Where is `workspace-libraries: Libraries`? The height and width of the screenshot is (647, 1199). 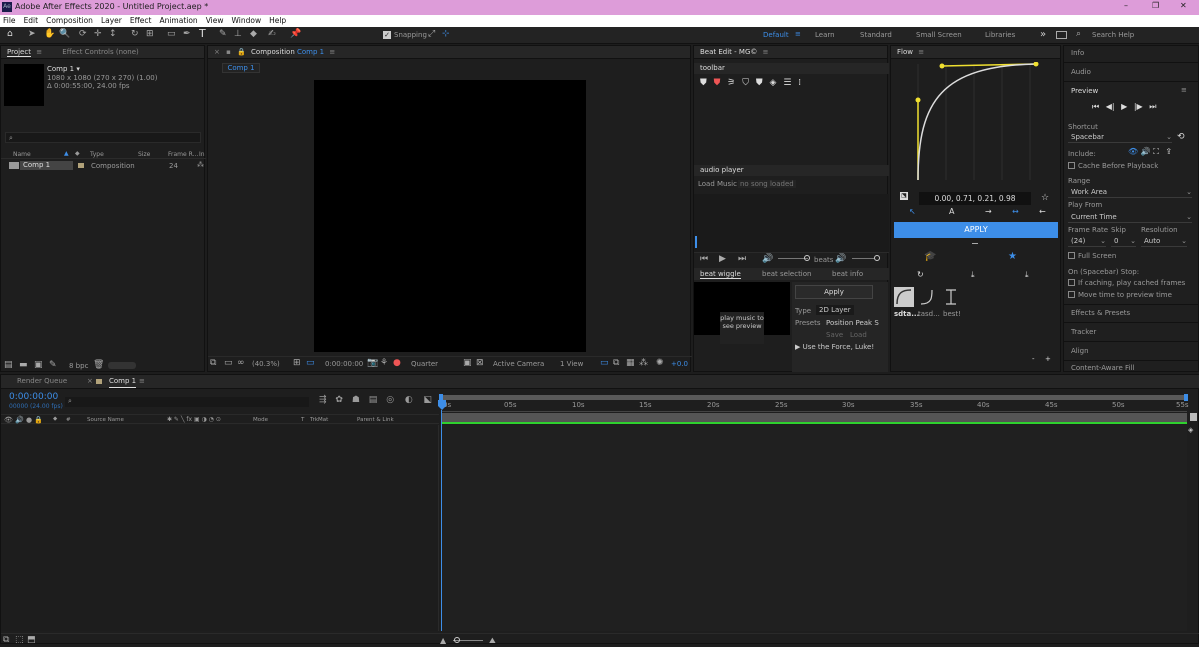
workspace-libraries: Libraries is located at coordinates (1000, 35).